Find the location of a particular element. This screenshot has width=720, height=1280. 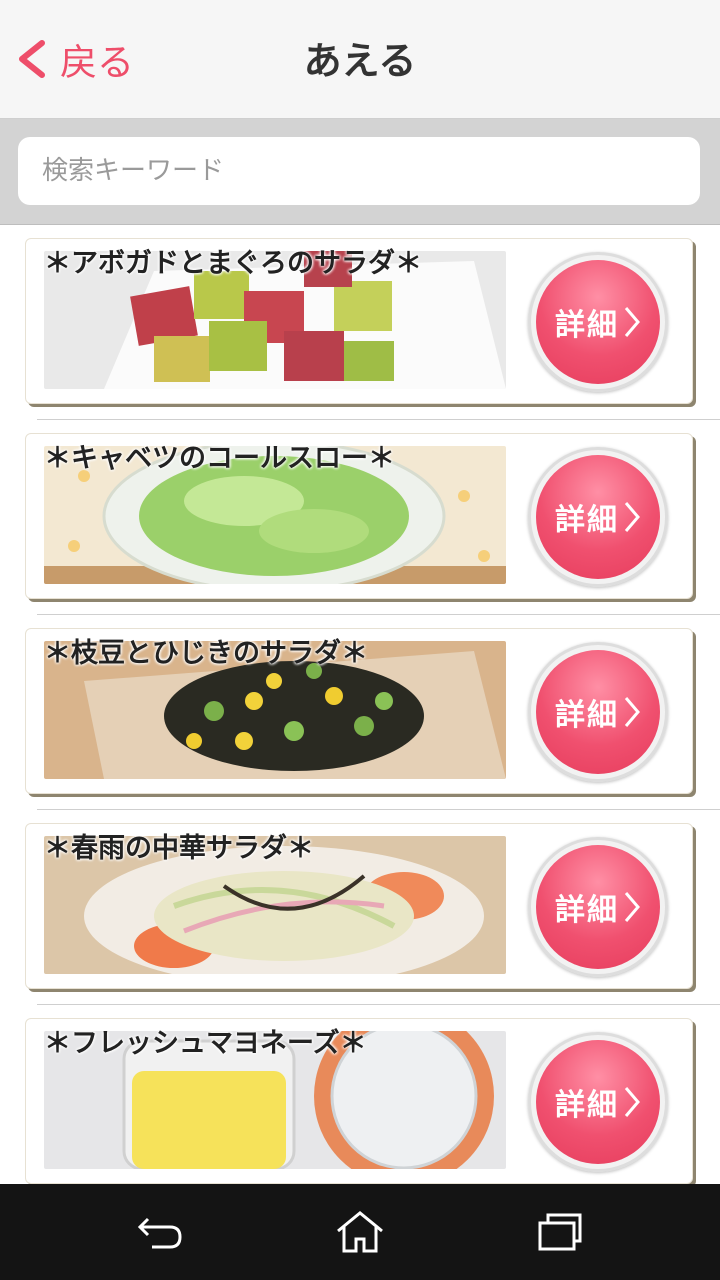

recipe-card: ＊枝豆とひじきのサラダ＊ 詳細 is located at coordinates (359, 711).